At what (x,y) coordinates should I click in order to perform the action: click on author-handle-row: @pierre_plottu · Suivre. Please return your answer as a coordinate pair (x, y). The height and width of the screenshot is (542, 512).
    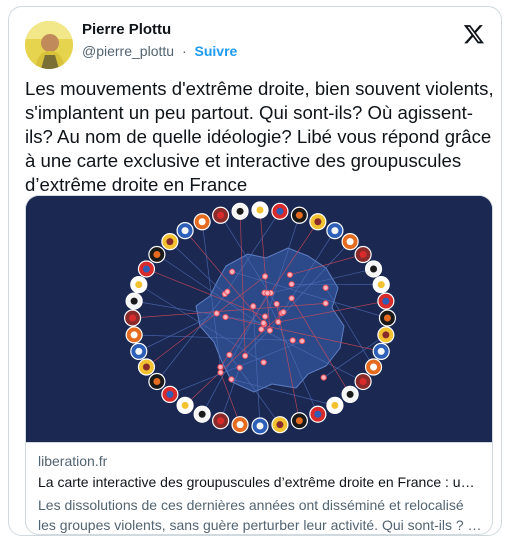
    Looking at the image, I should click on (159, 51).